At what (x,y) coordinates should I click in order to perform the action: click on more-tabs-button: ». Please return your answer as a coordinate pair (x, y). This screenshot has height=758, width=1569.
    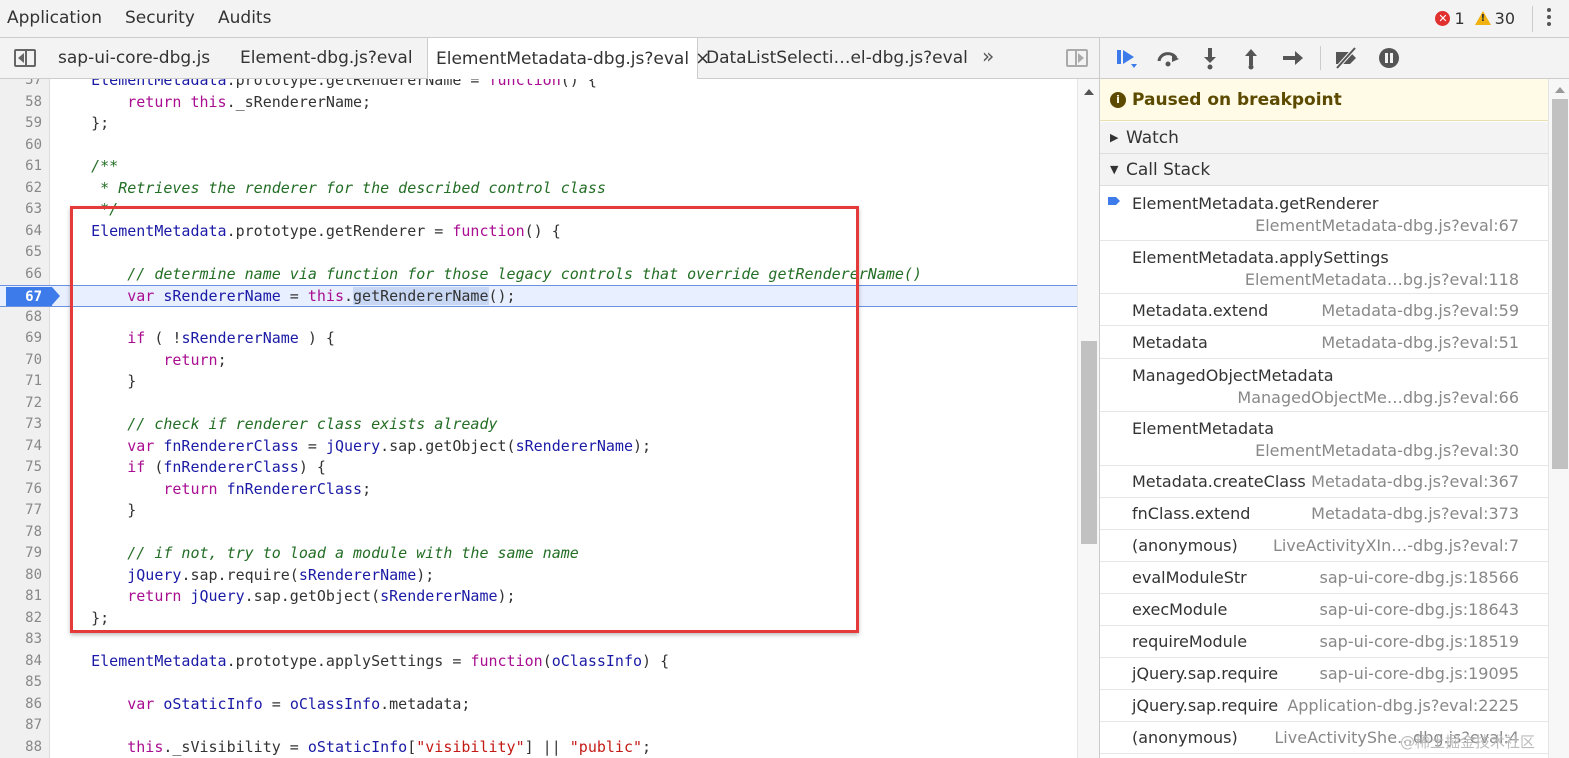
    Looking at the image, I should click on (988, 56).